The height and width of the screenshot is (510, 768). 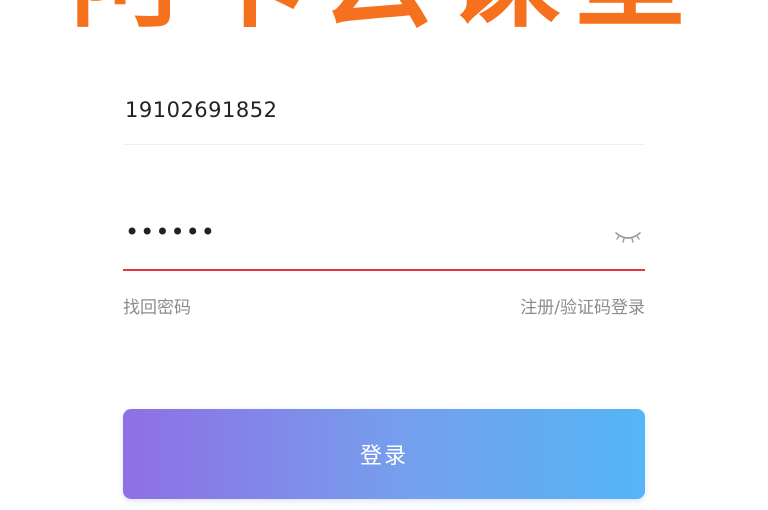 What do you see at coordinates (385, 17) in the screenshot?
I see `app-logo-text: 阿卡云课堂` at bounding box center [385, 17].